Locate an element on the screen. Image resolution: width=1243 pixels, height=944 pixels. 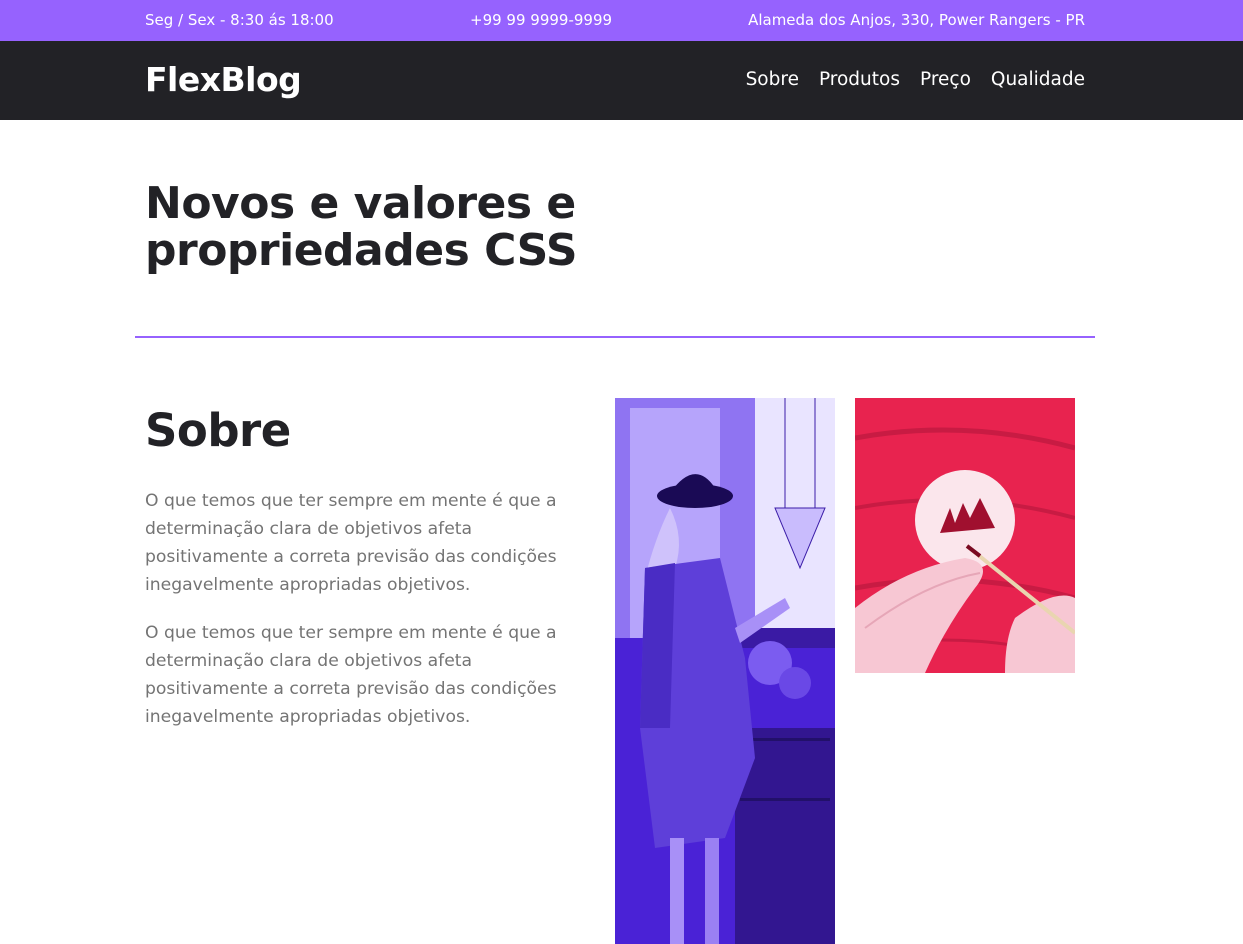
phone-number: +99 99 9999-9999 is located at coordinates (541, 20).